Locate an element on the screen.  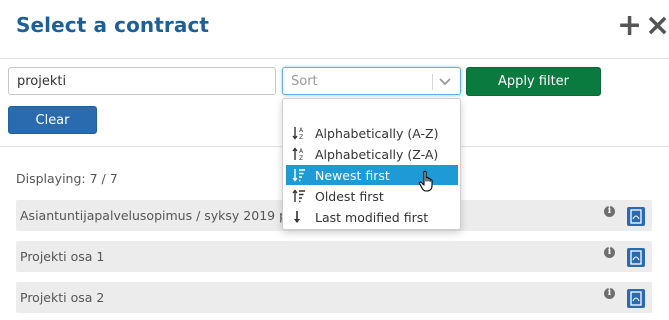
sort-separator is located at coordinates (432, 82).